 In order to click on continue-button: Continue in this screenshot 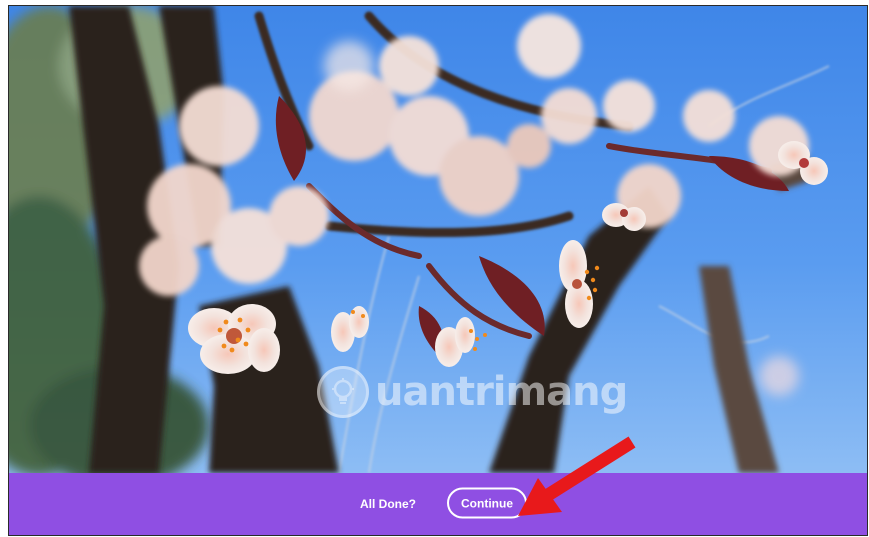, I will do `click(487, 503)`.